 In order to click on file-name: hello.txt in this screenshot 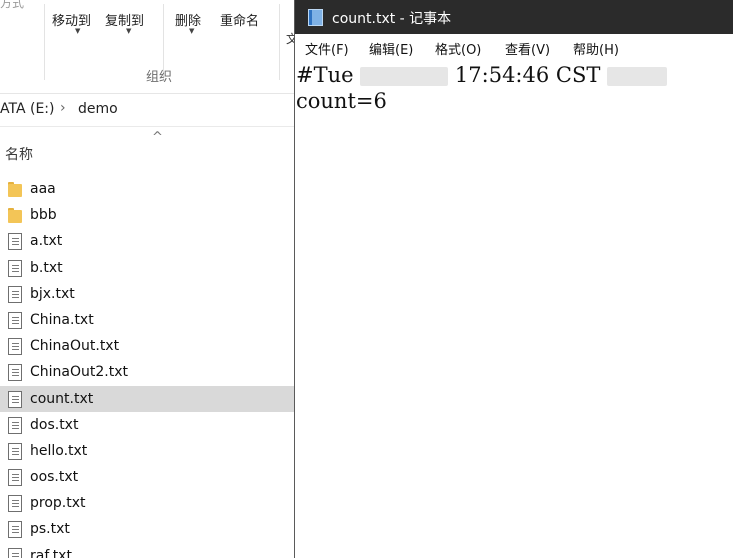, I will do `click(59, 450)`.